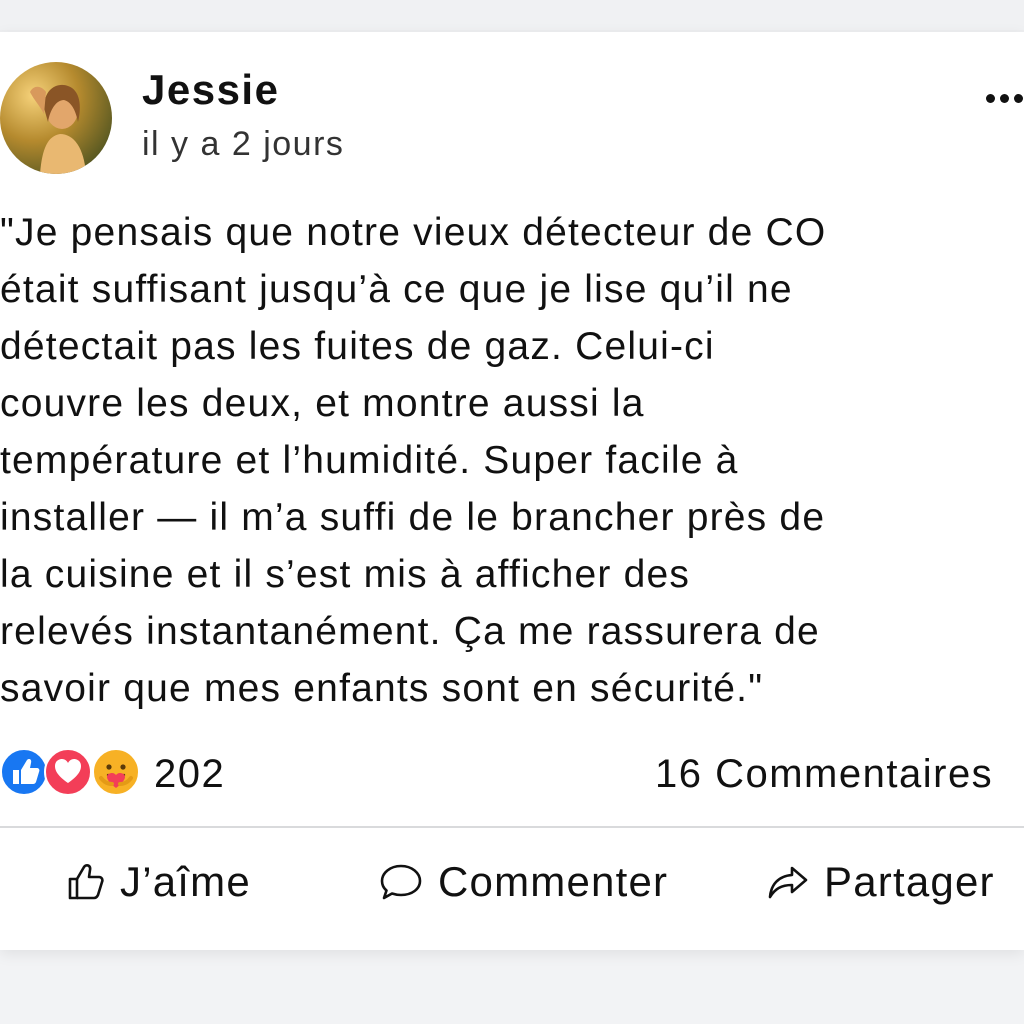 This screenshot has height=1024, width=1024. Describe the element at coordinates (86, 882) in the screenshot. I see `thumbs-up-icon` at that location.